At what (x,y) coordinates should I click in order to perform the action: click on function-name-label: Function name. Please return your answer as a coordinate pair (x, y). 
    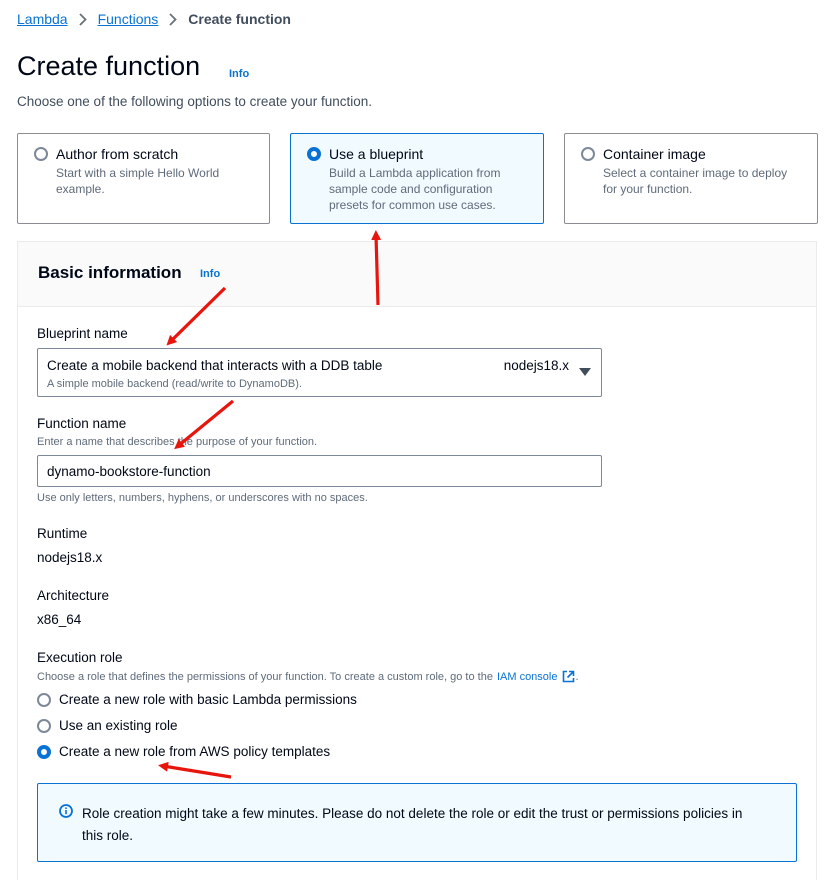
    Looking at the image, I should click on (82, 423).